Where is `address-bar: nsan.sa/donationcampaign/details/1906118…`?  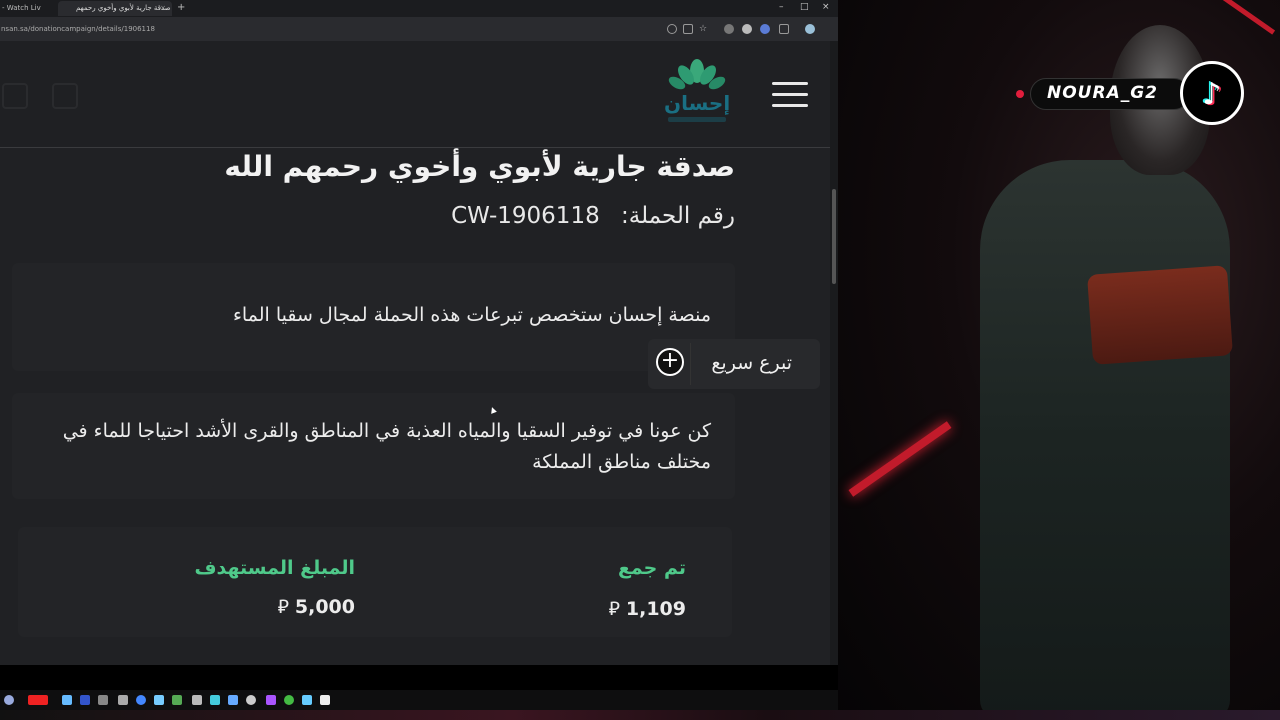 address-bar: nsan.sa/donationcampaign/details/1906118… is located at coordinates (419, 29).